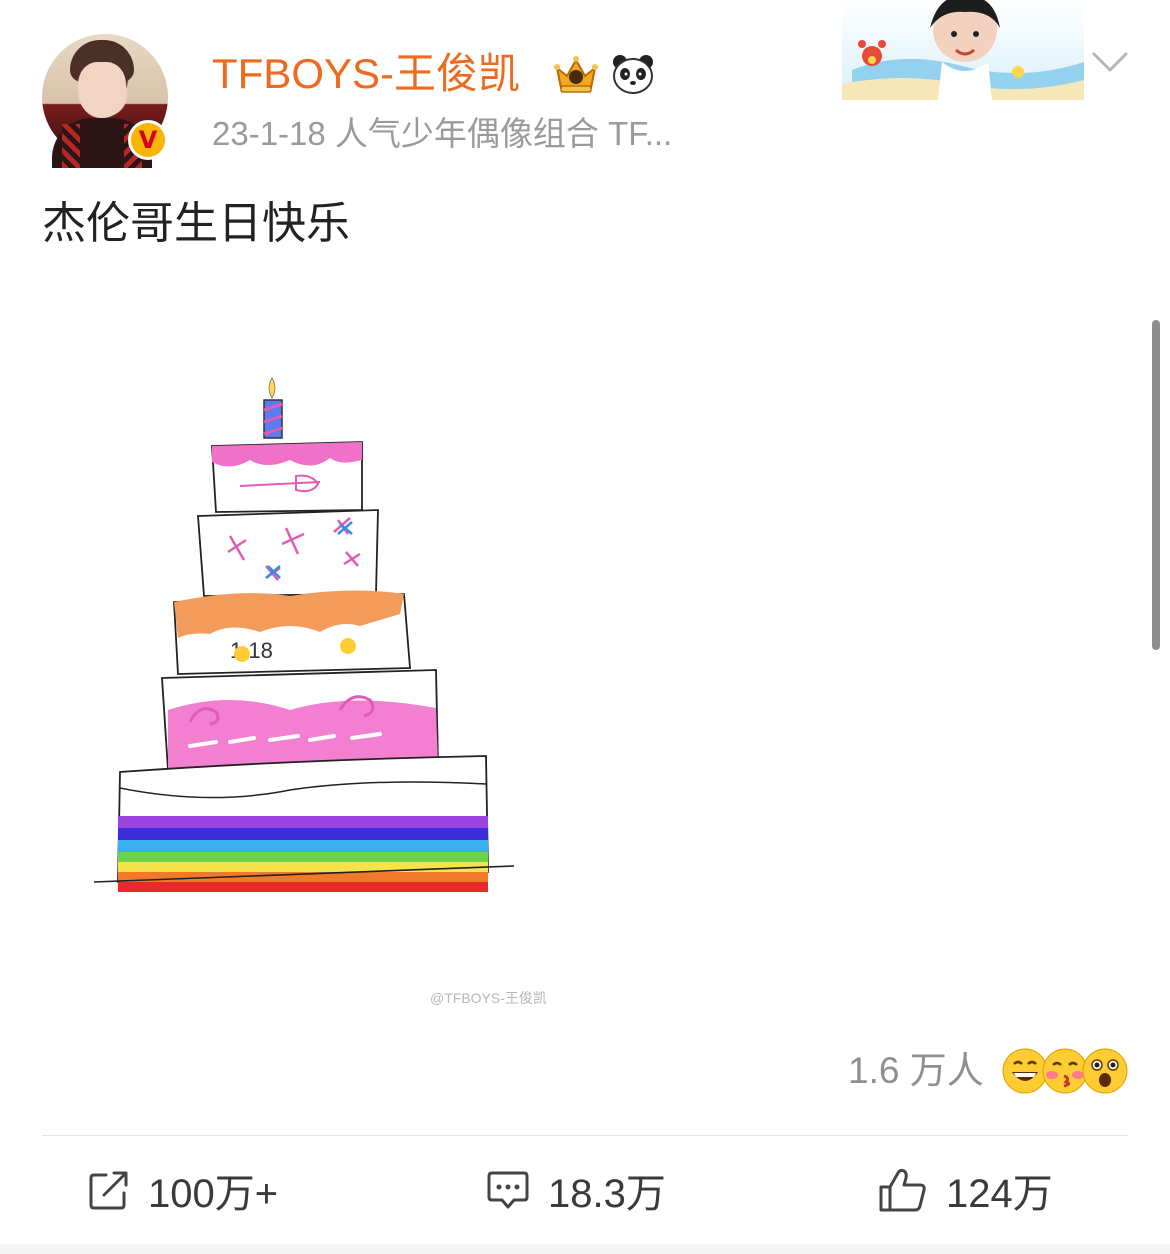  Describe the element at coordinates (963, 50) in the screenshot. I see `card-decoration-image` at that location.